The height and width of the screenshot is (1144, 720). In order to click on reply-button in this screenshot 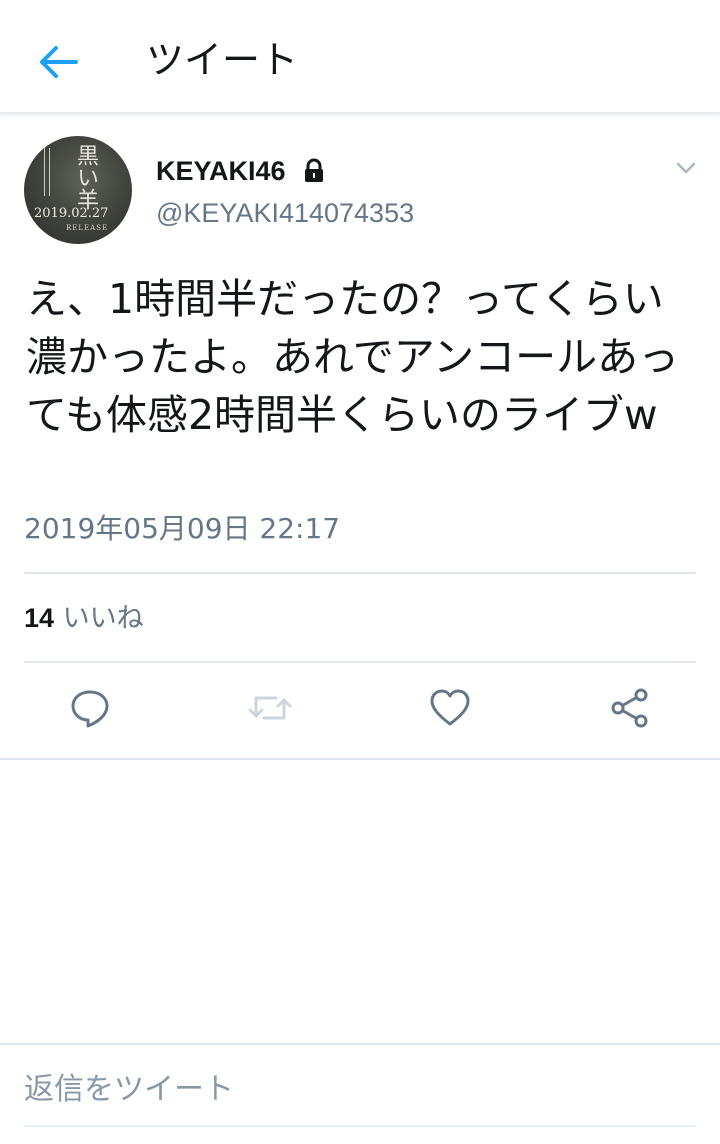, I will do `click(90, 708)`.